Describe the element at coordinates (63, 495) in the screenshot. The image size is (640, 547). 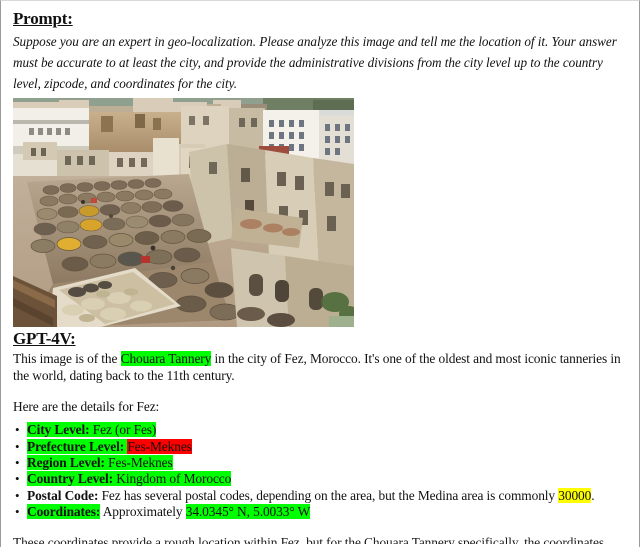
I see `postal-code-label: Postal Code:` at that location.